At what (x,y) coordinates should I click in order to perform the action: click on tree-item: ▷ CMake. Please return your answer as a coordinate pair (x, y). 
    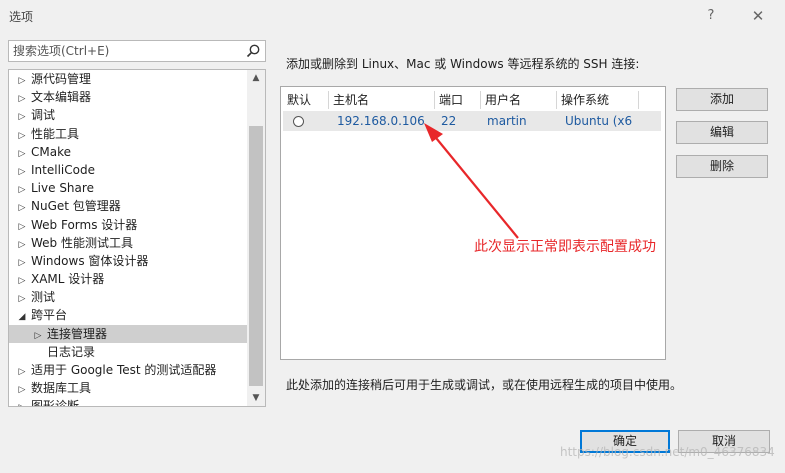
    Looking at the image, I should click on (128, 152).